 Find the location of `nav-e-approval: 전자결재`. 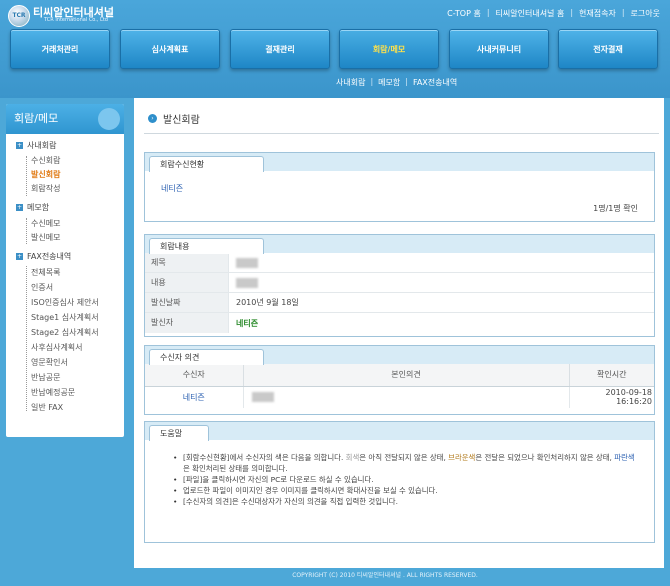

nav-e-approval: 전자결재 is located at coordinates (608, 49).